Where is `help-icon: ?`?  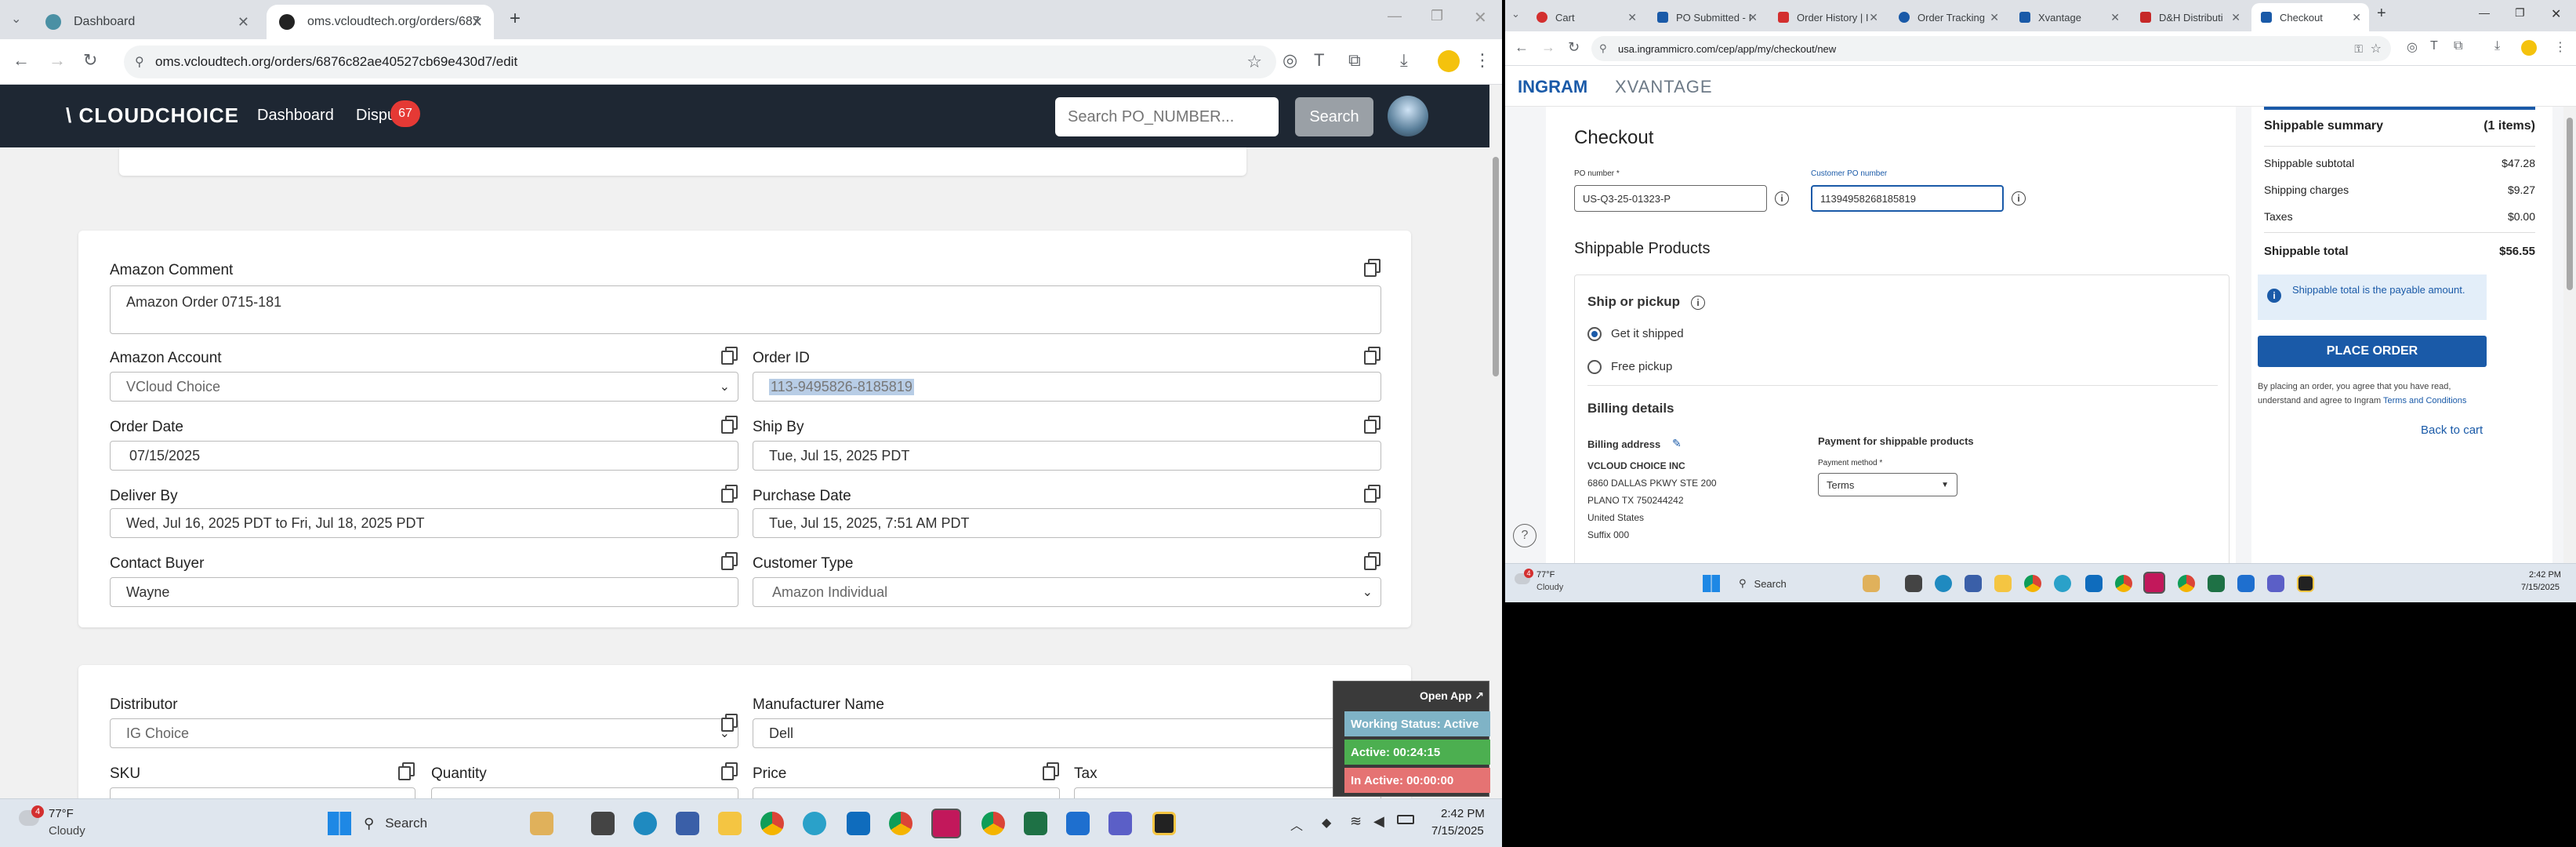
help-icon: ? is located at coordinates (1525, 535).